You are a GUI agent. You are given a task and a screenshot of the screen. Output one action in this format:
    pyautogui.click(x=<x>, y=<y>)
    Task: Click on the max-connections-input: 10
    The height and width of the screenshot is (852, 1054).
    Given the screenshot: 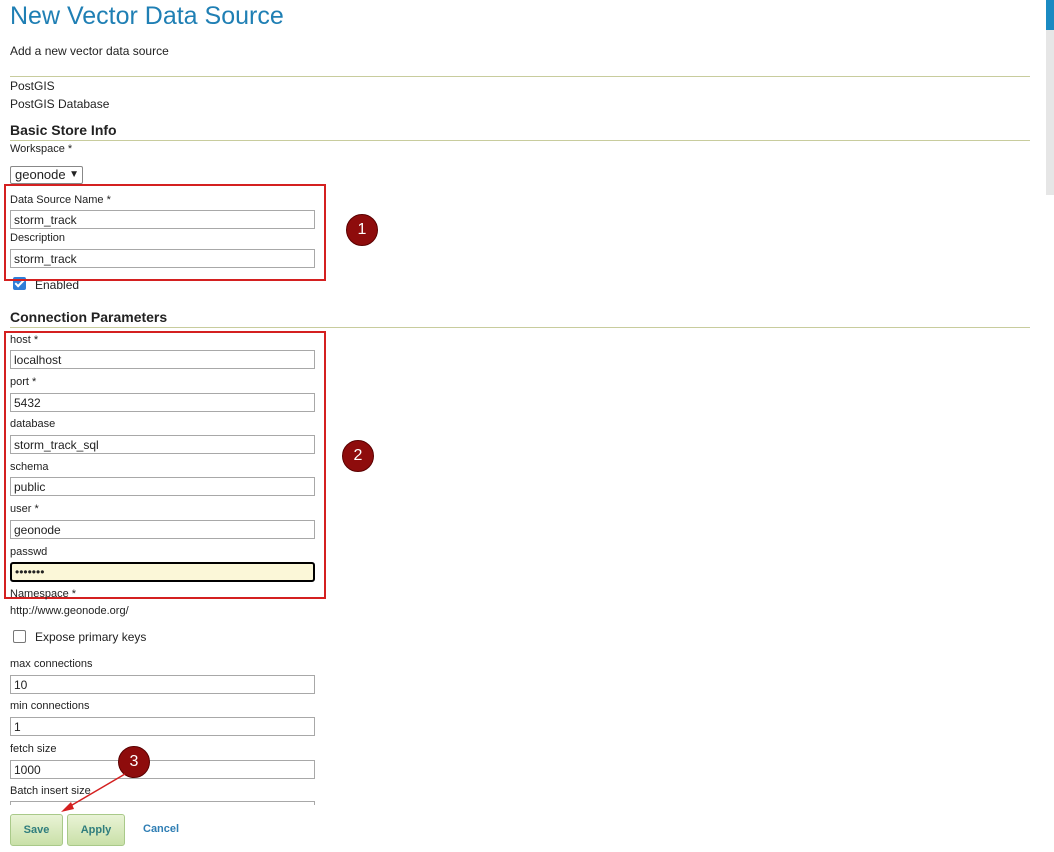 What is the action you would take?
    pyautogui.click(x=162, y=684)
    